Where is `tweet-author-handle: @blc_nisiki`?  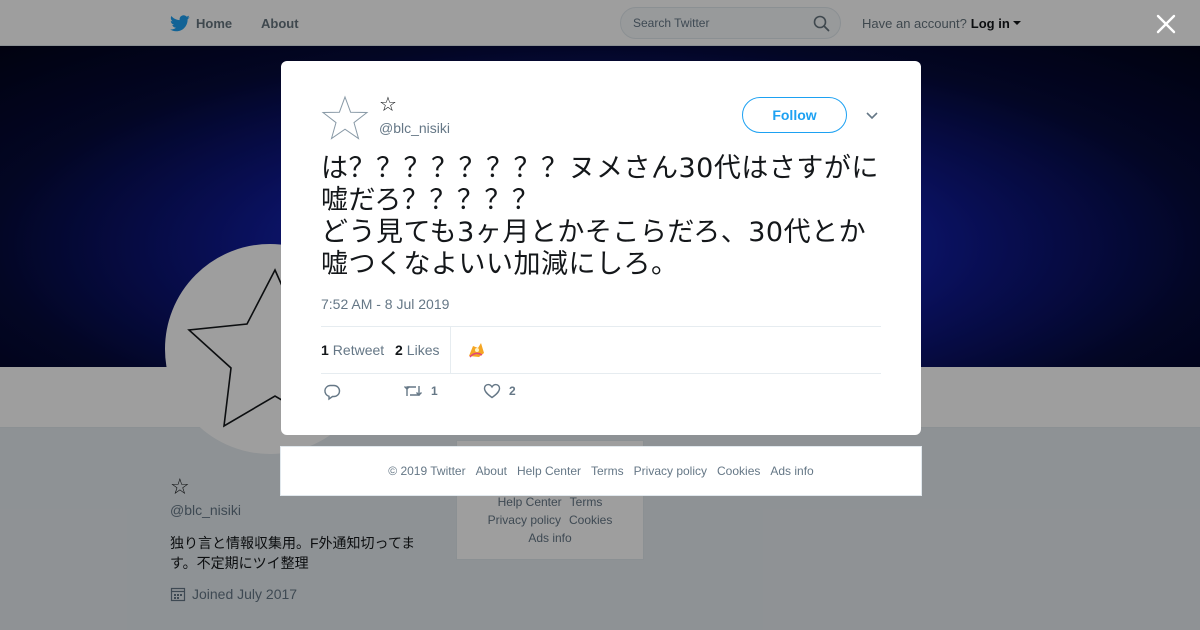 tweet-author-handle: @blc_nisiki is located at coordinates (414, 128).